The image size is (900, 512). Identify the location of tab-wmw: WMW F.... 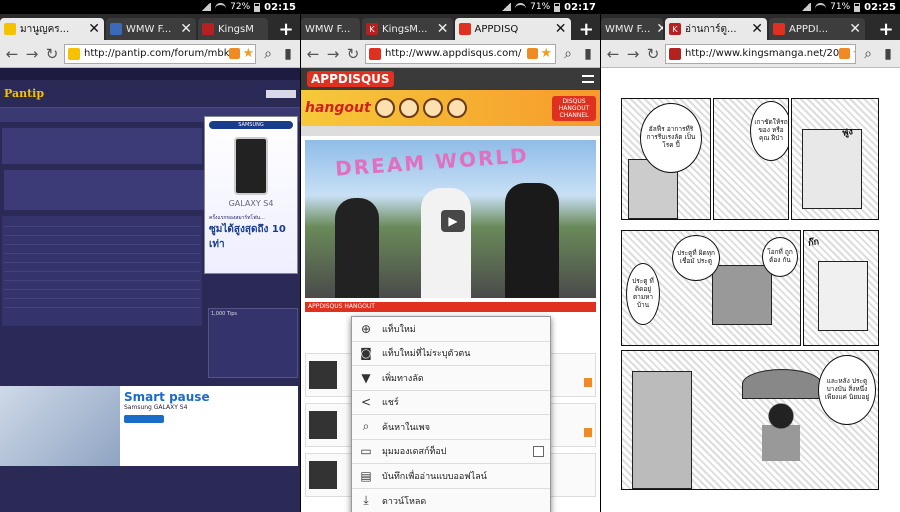
(331, 29).